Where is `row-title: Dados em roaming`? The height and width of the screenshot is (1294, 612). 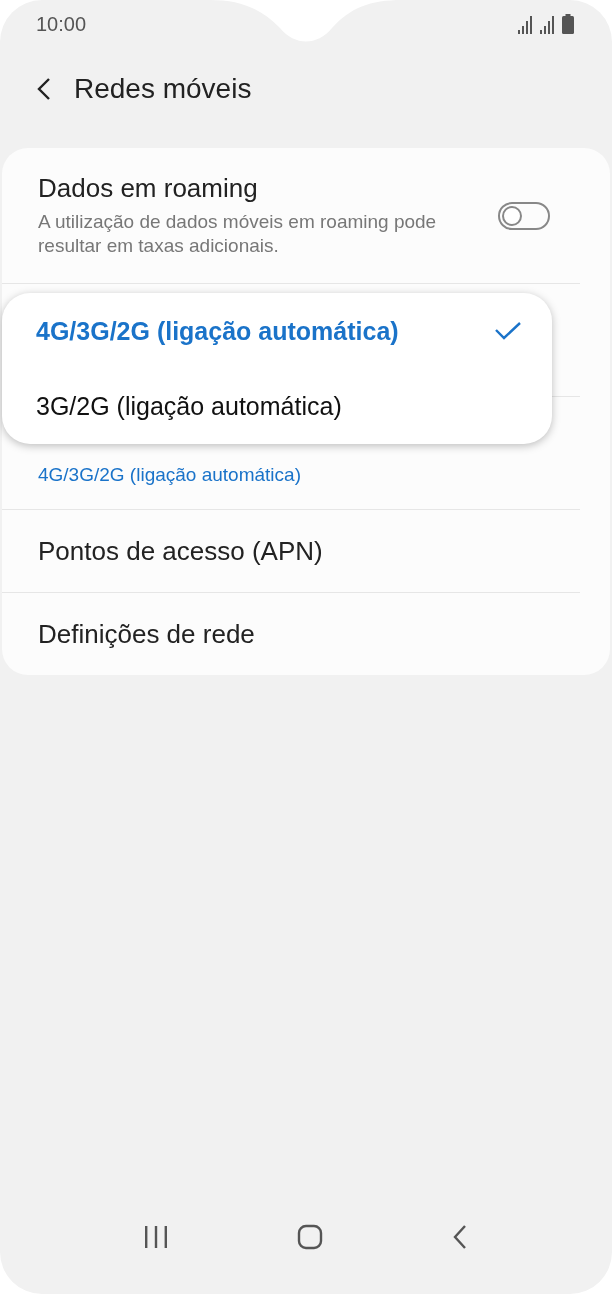 row-title: Dados em roaming is located at coordinates (148, 188).